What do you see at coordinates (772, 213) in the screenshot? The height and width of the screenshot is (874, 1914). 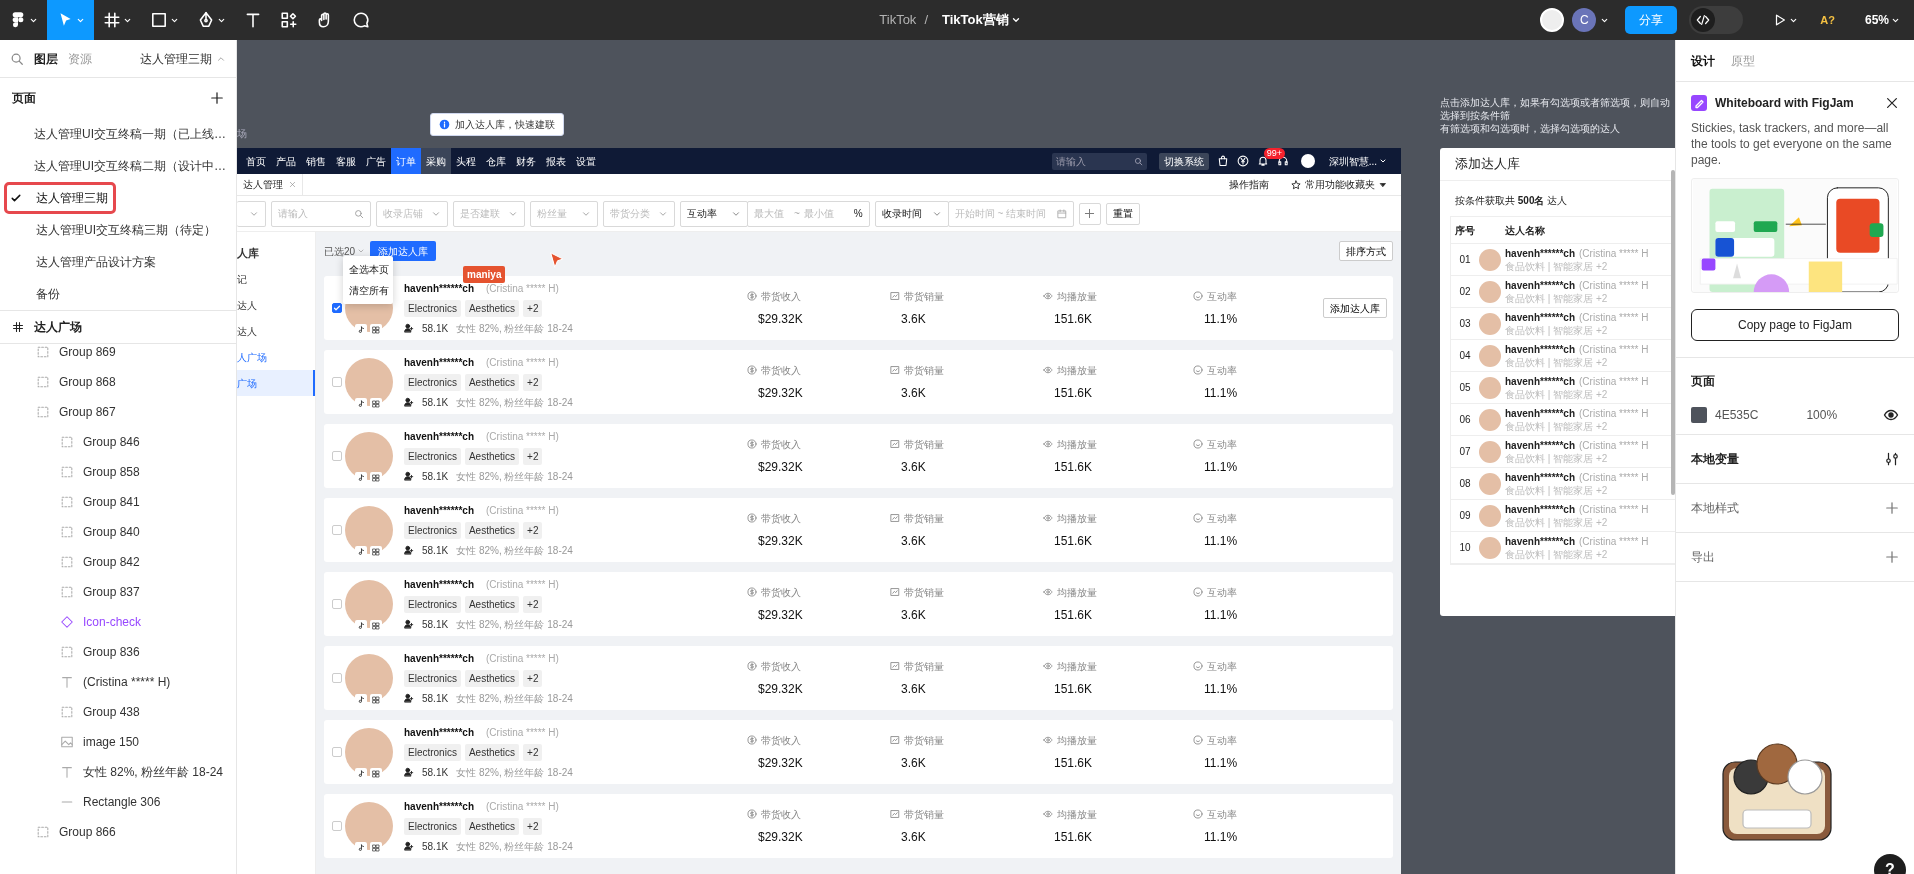 I see `text-input: 最大值` at bounding box center [772, 213].